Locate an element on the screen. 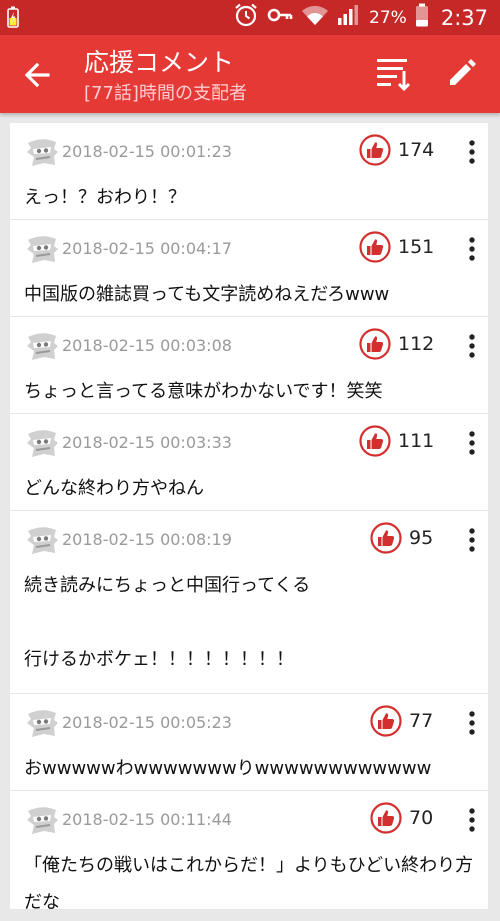 The image size is (500, 921). comment-date: 2018-02-15 00:05:23 is located at coordinates (147, 722).